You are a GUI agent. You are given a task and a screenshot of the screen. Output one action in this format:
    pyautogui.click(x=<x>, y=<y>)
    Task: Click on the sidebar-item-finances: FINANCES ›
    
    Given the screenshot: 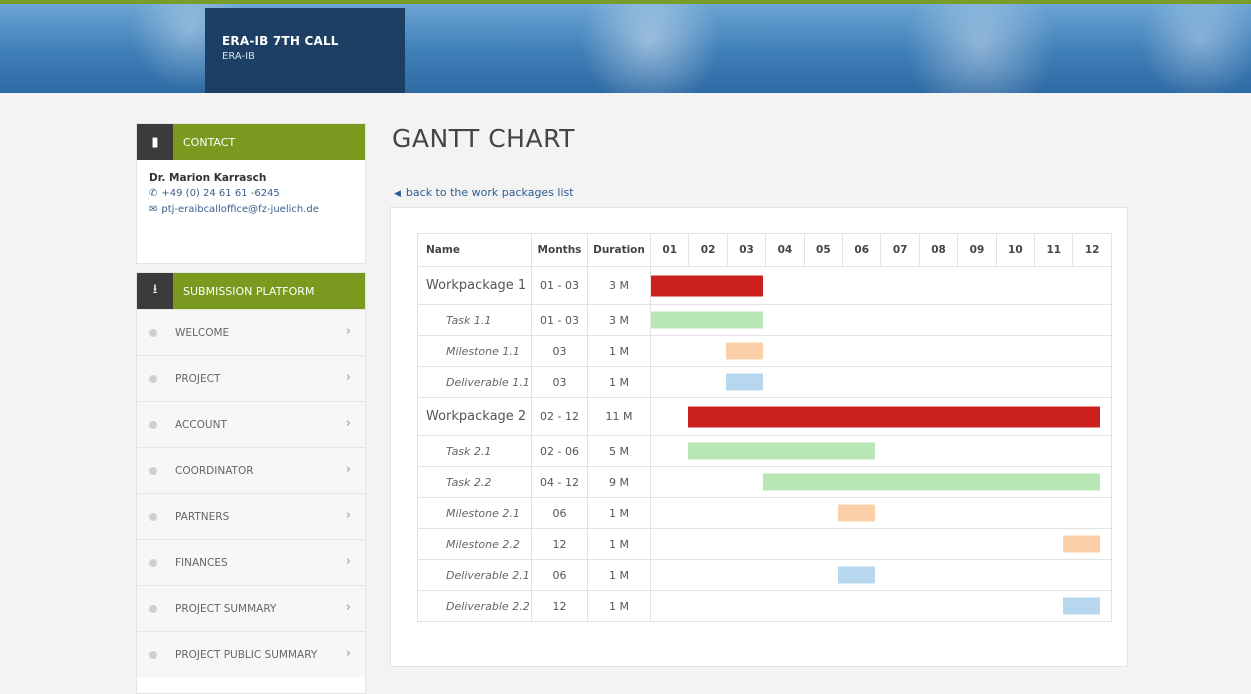 What is the action you would take?
    pyautogui.click(x=251, y=562)
    